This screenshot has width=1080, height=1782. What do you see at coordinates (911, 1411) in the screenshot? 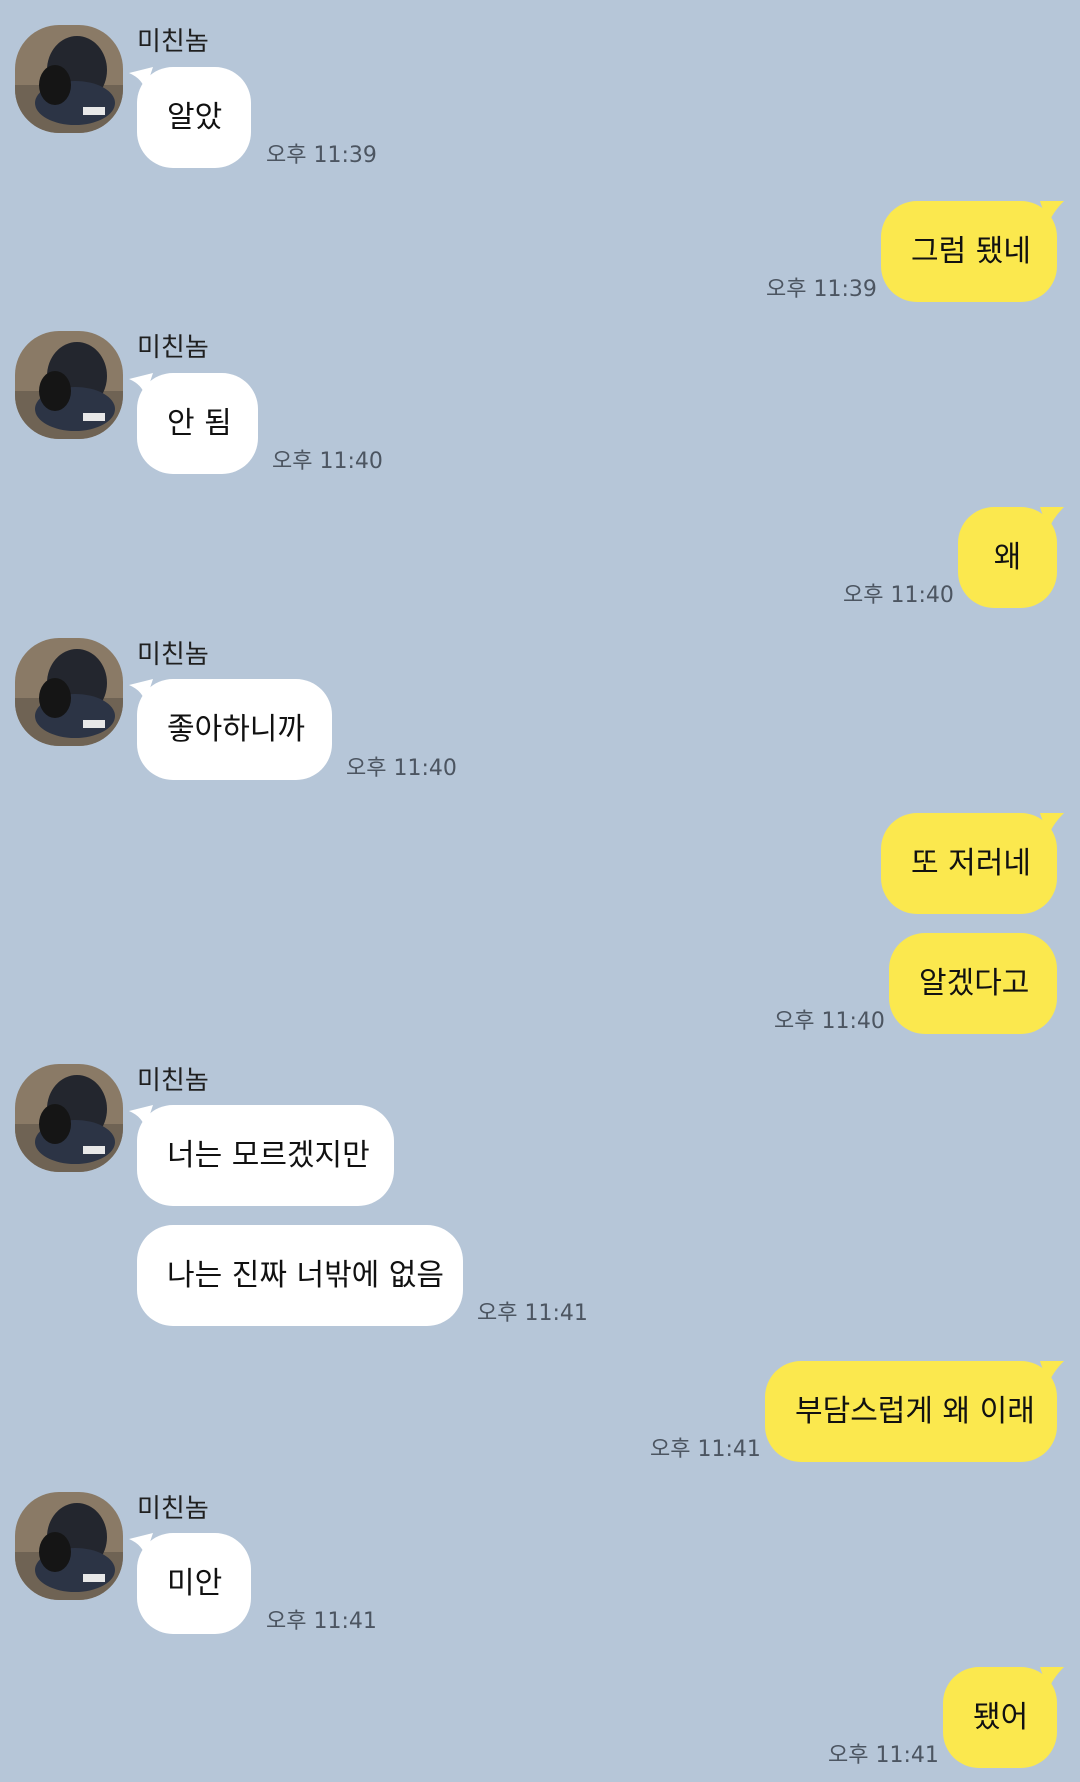
I see `message-bubble-outgoing: 부담스럽게 왜 이래` at bounding box center [911, 1411].